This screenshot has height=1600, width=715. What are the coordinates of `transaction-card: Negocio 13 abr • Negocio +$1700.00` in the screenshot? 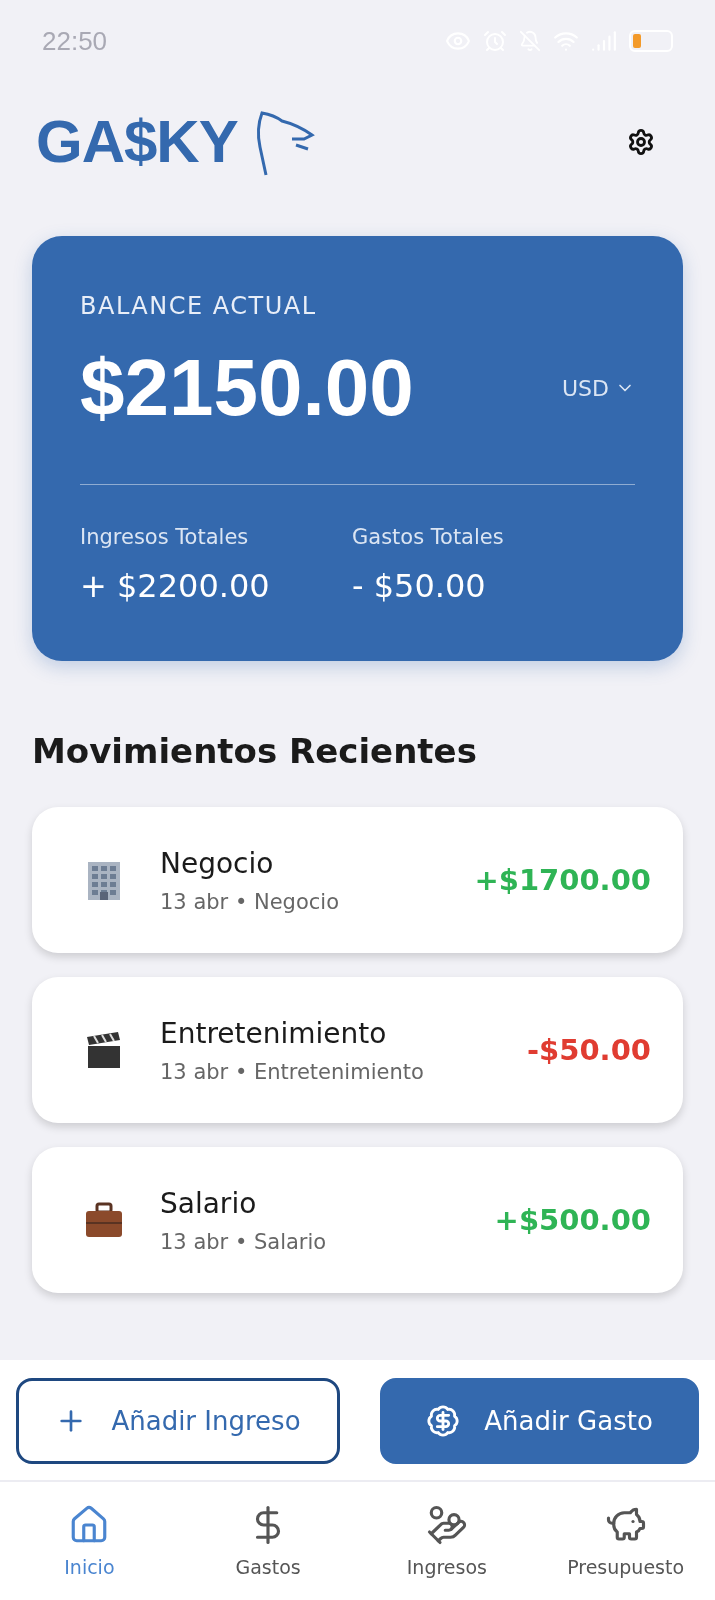 It's located at (357, 880).